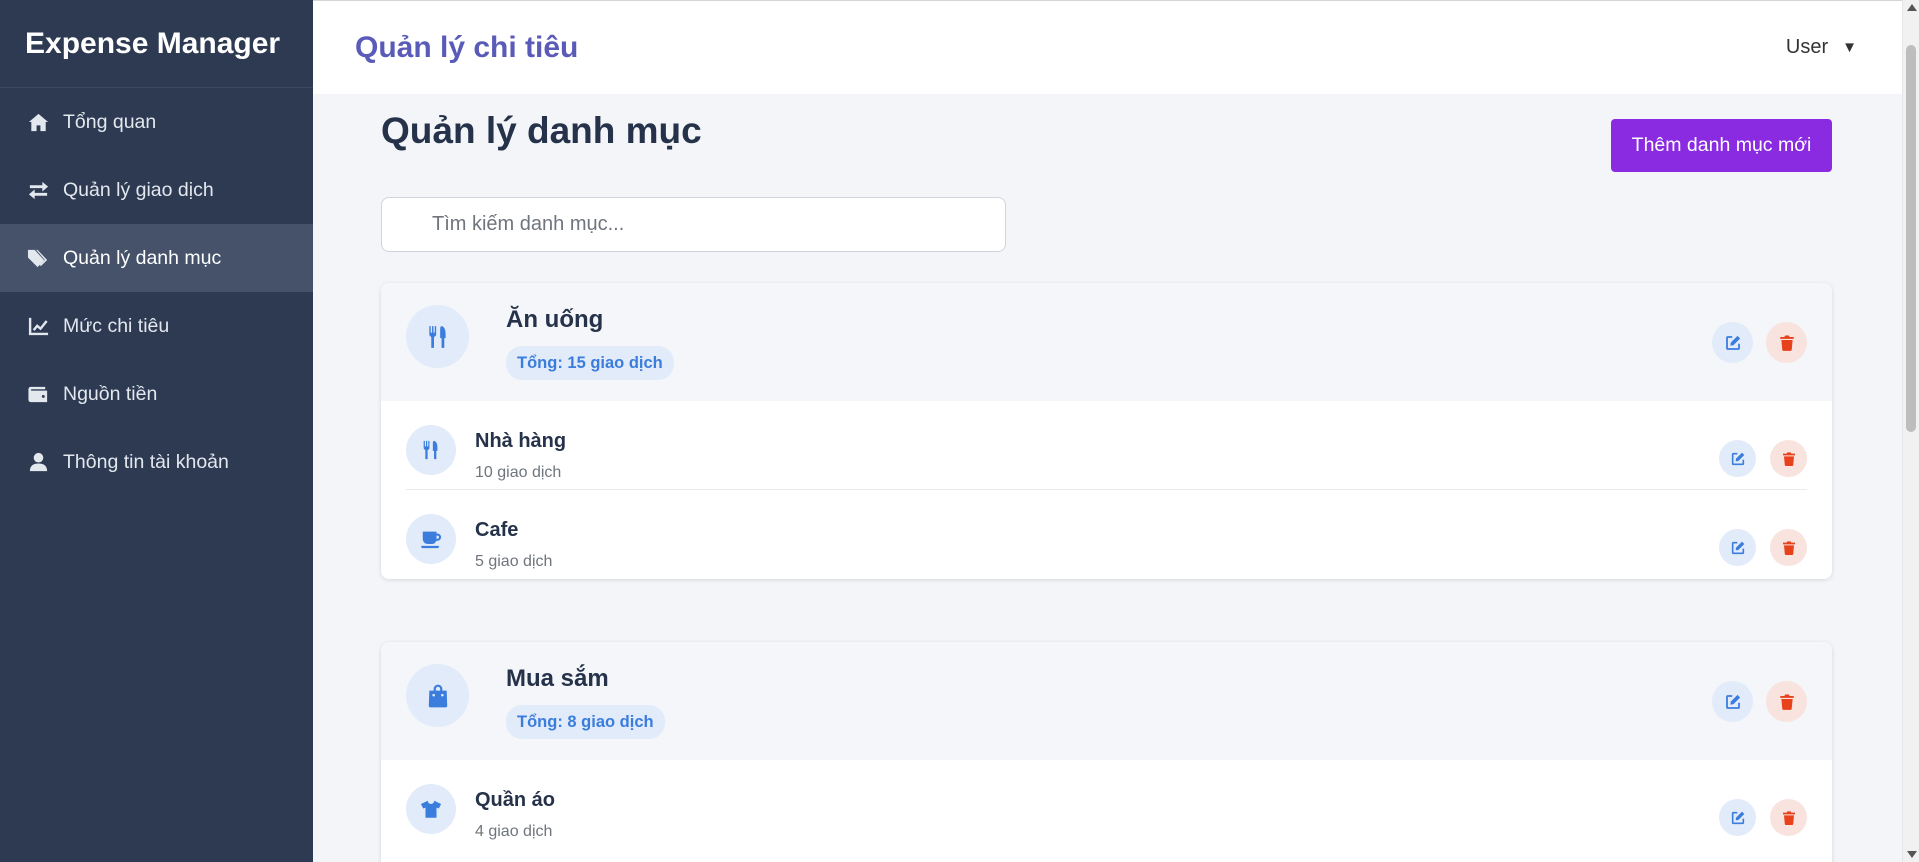  What do you see at coordinates (467, 47) in the screenshot?
I see `app-title: Quản lý chi tiêu` at bounding box center [467, 47].